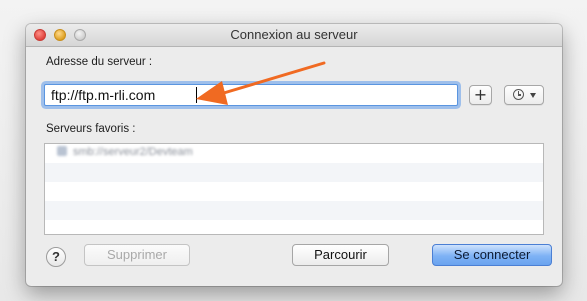 The height and width of the screenshot is (301, 587). What do you see at coordinates (251, 95) in the screenshot?
I see `server-address-input` at bounding box center [251, 95].